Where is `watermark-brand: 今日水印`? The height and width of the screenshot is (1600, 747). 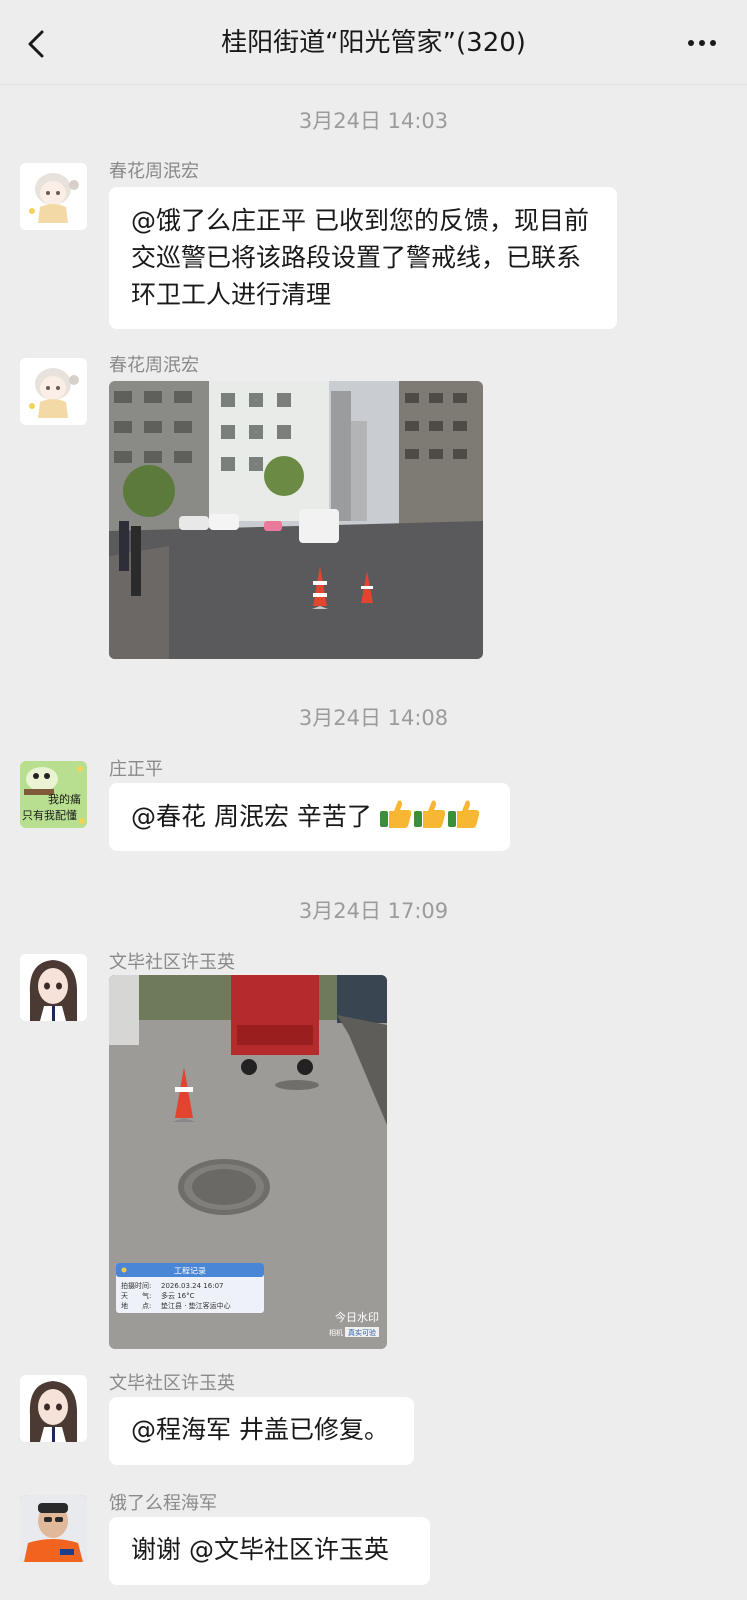
watermark-brand: 今日水印 is located at coordinates (357, 1317).